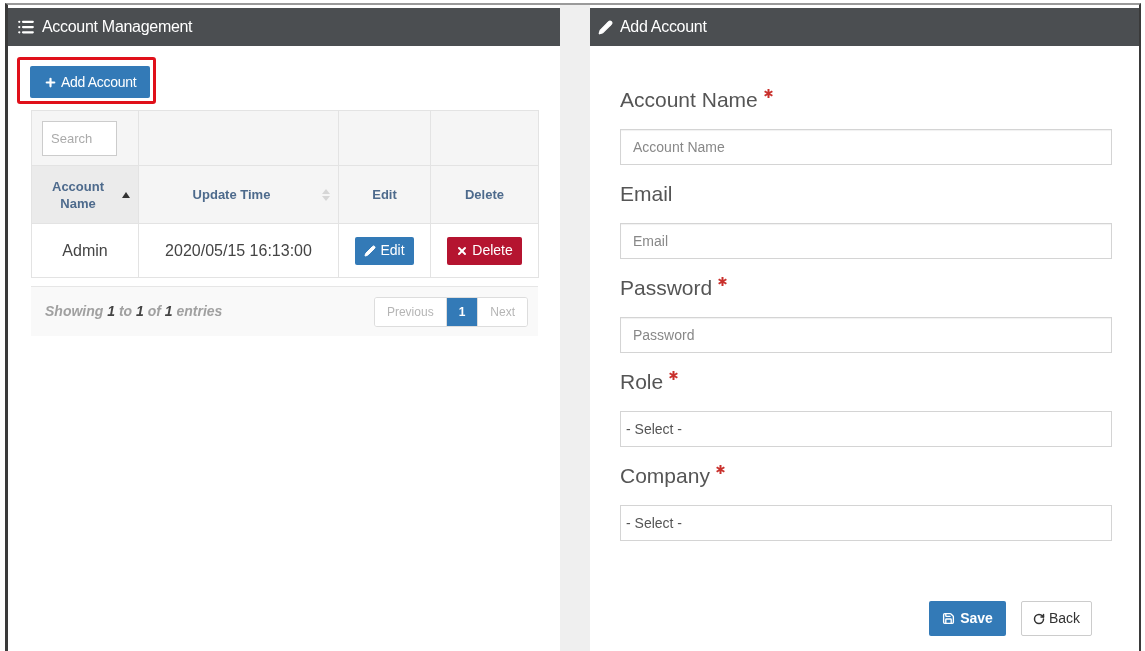 The image size is (1145, 651). What do you see at coordinates (484, 250) in the screenshot?
I see `delete-button: Delete` at bounding box center [484, 250].